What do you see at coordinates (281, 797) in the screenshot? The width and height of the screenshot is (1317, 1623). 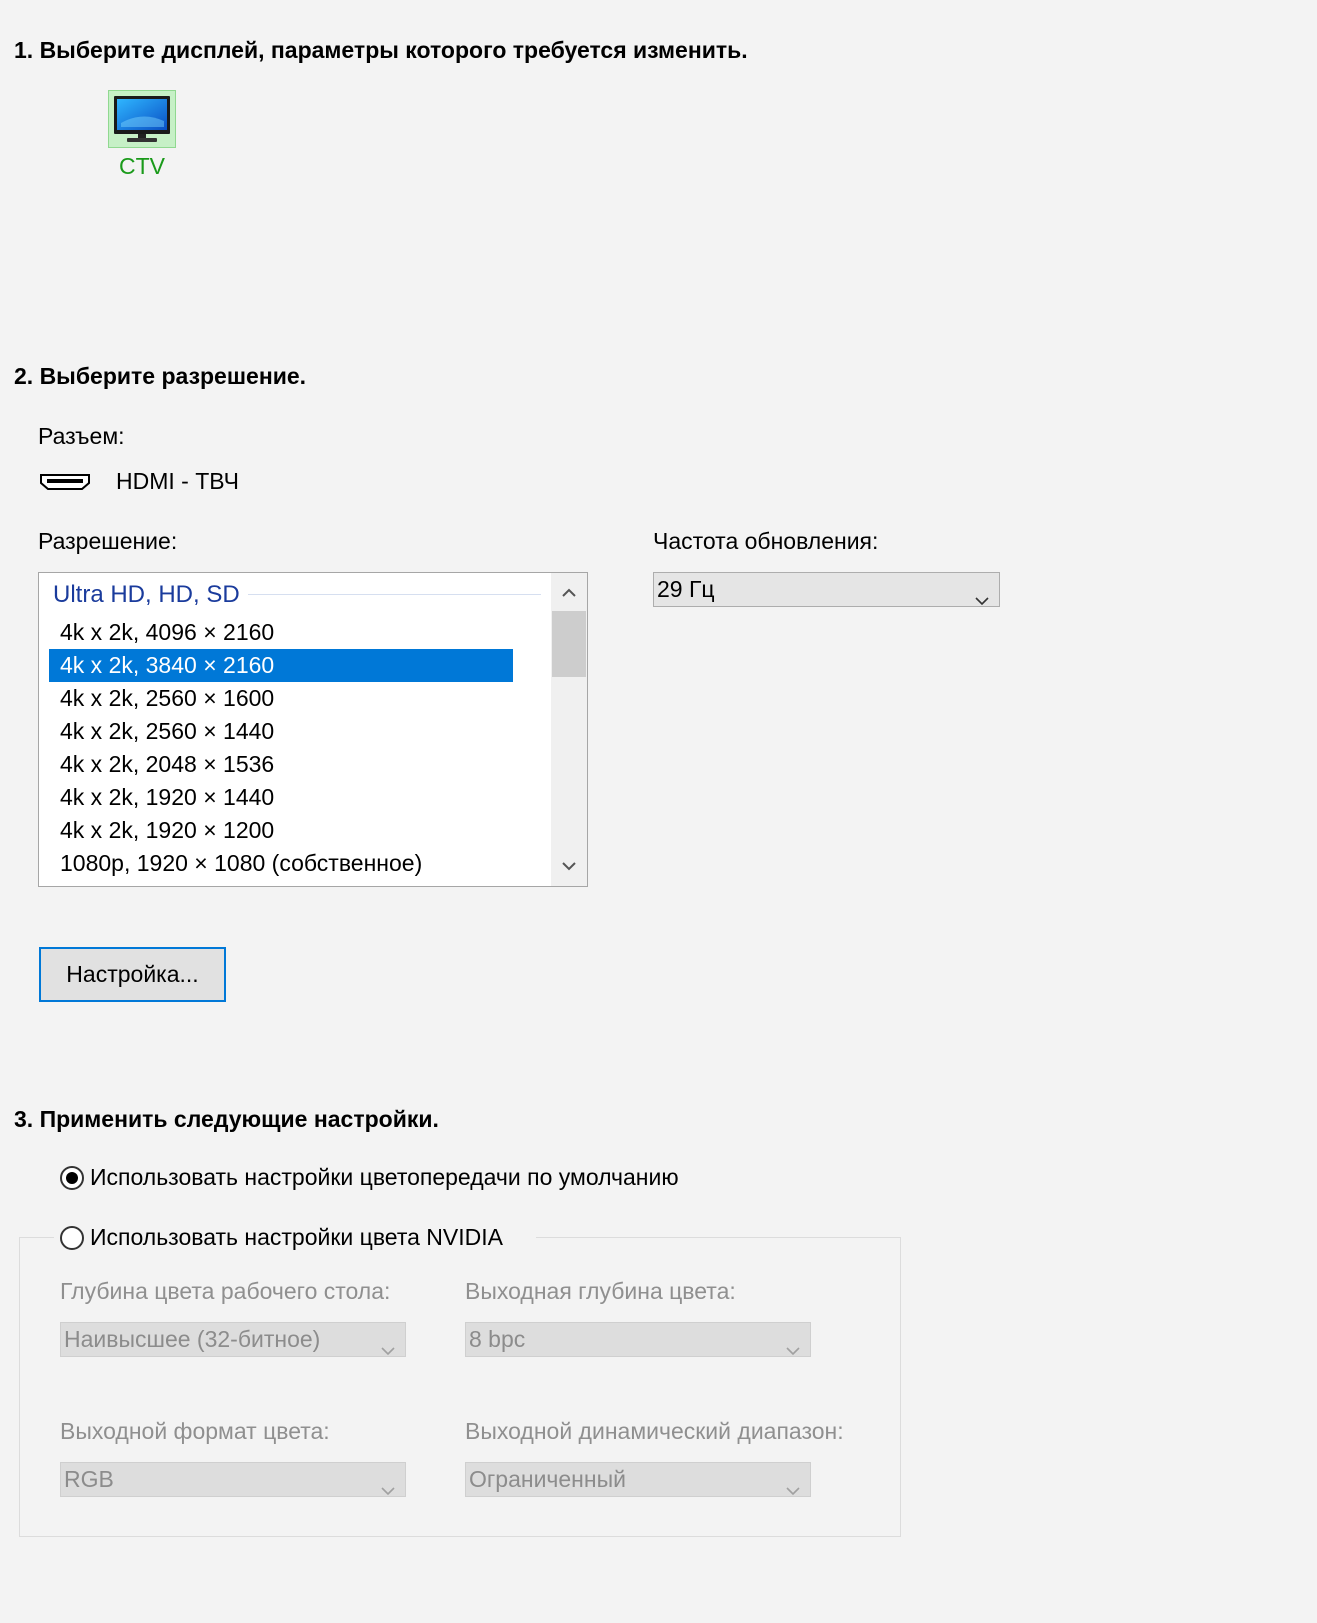 I see `resolution-item: 4k x 2k, 1920 × 1440` at bounding box center [281, 797].